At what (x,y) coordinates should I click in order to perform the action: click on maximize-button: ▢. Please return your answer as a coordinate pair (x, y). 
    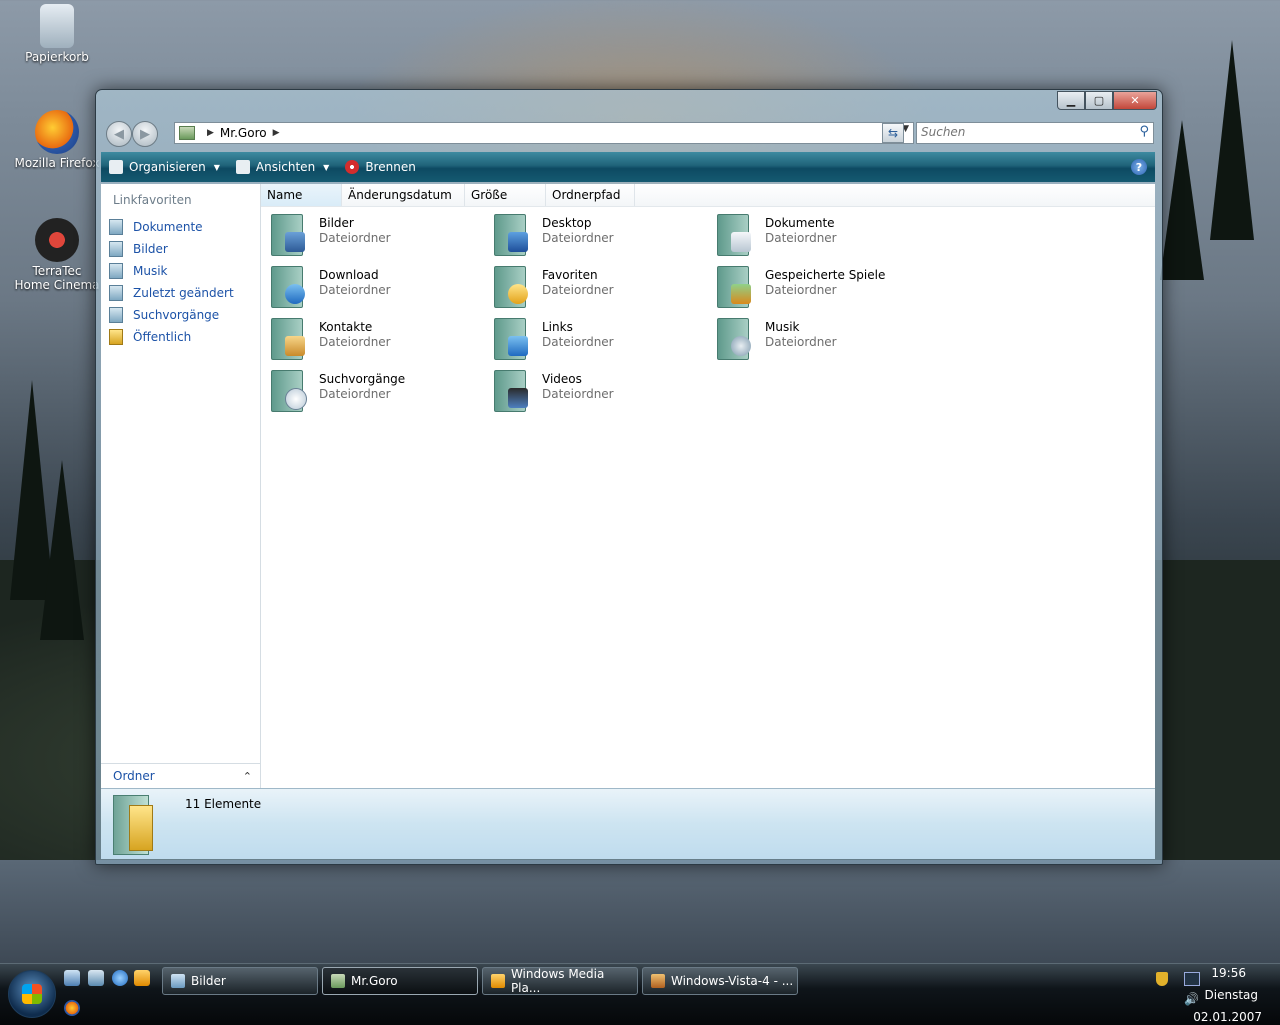
    Looking at the image, I should click on (1099, 100).